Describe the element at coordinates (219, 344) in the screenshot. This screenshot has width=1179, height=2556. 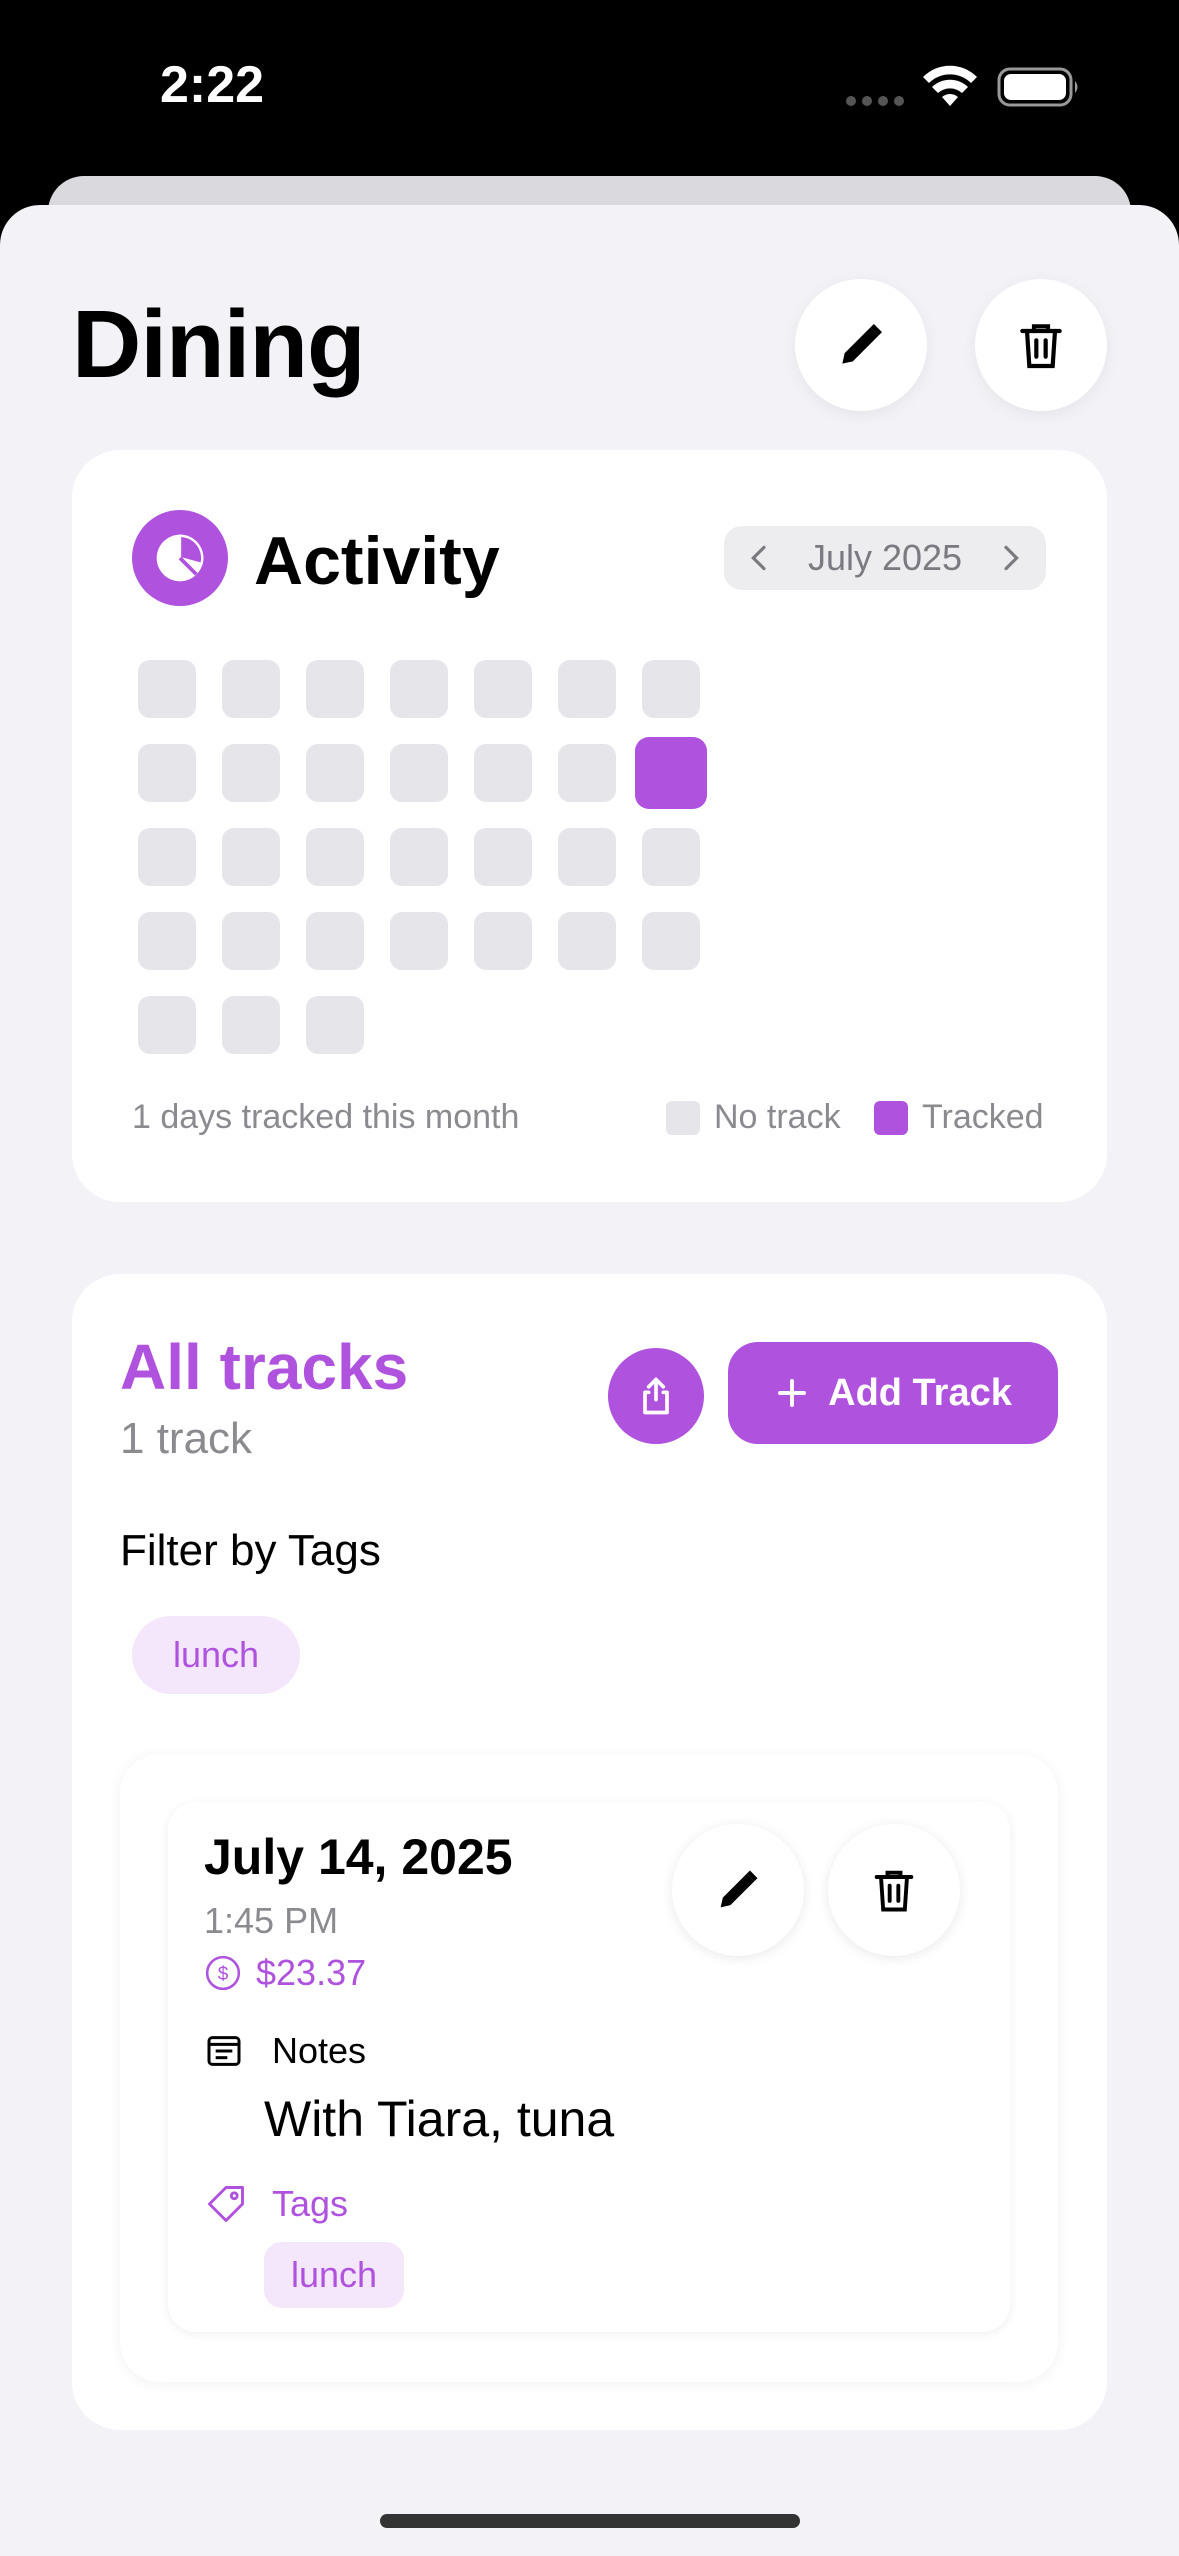
I see `page-title: Dining` at that location.